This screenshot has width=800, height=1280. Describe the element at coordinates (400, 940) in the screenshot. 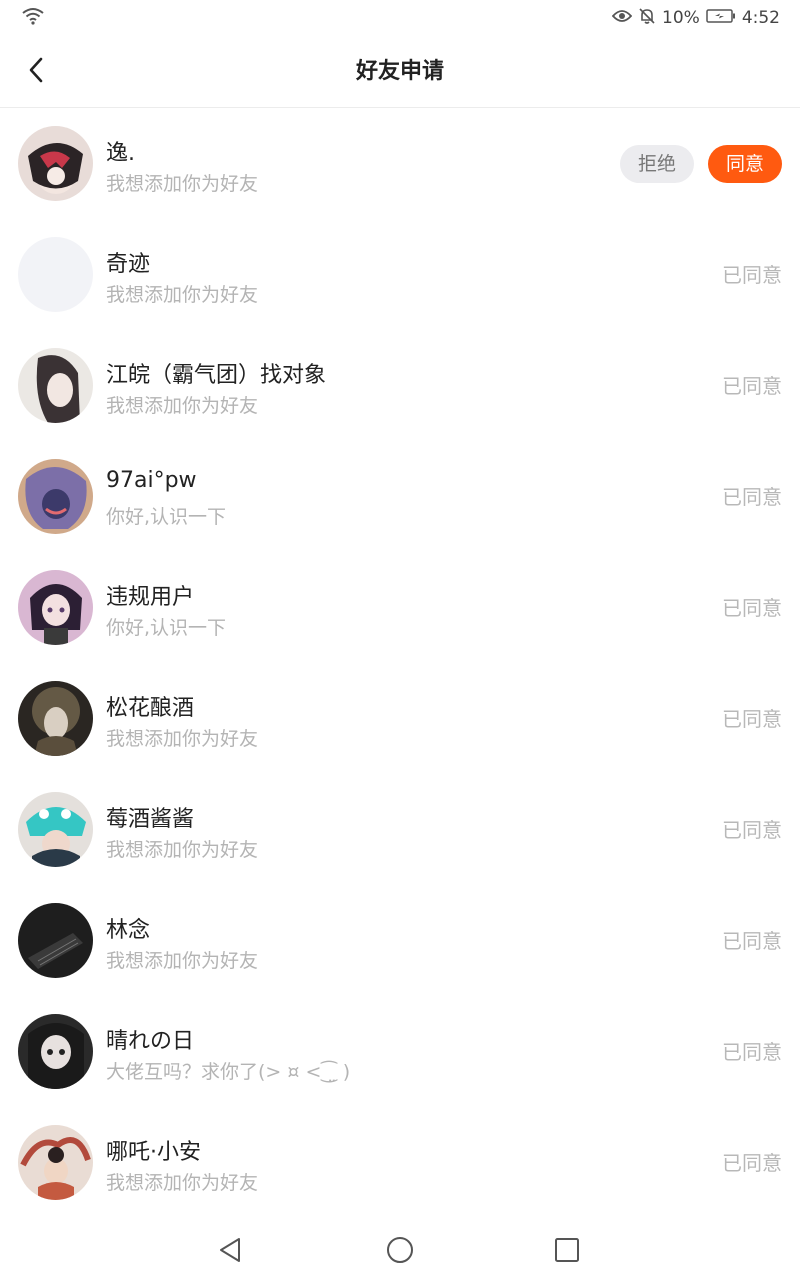

I see `friend-request-row: 林念 我想添加你为好友 已同意` at that location.